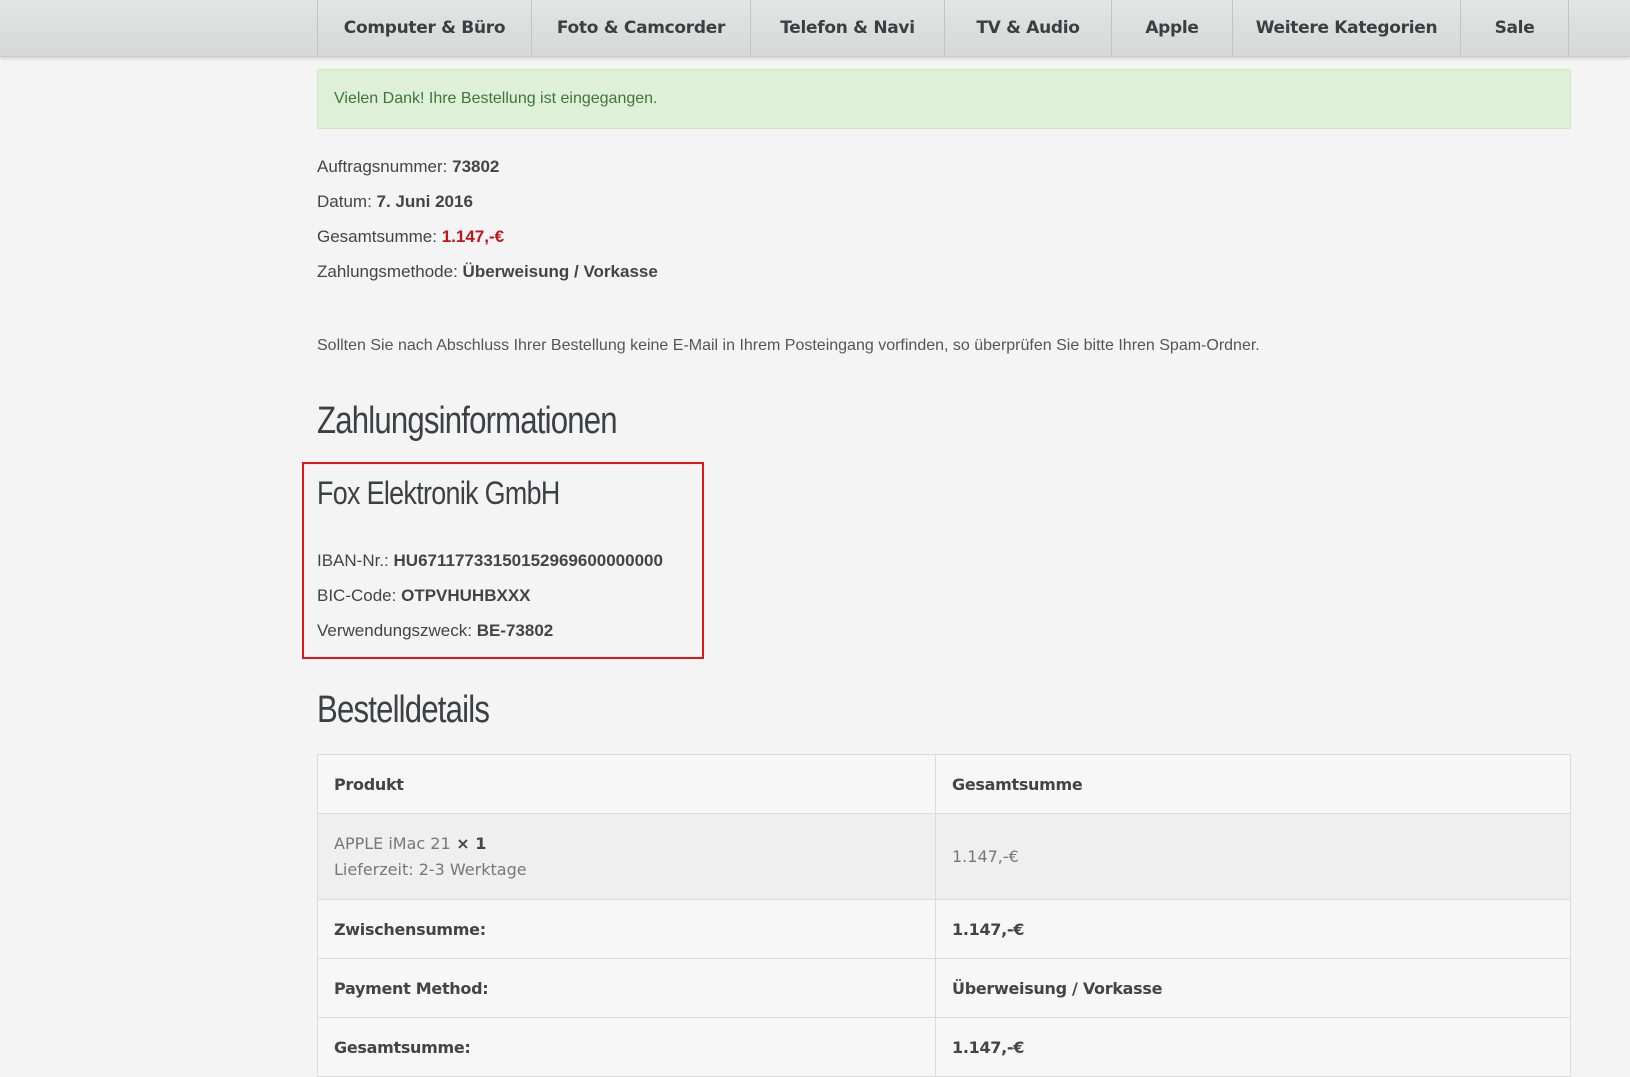  I want to click on column-header-product: Produkt, so click(626, 784).